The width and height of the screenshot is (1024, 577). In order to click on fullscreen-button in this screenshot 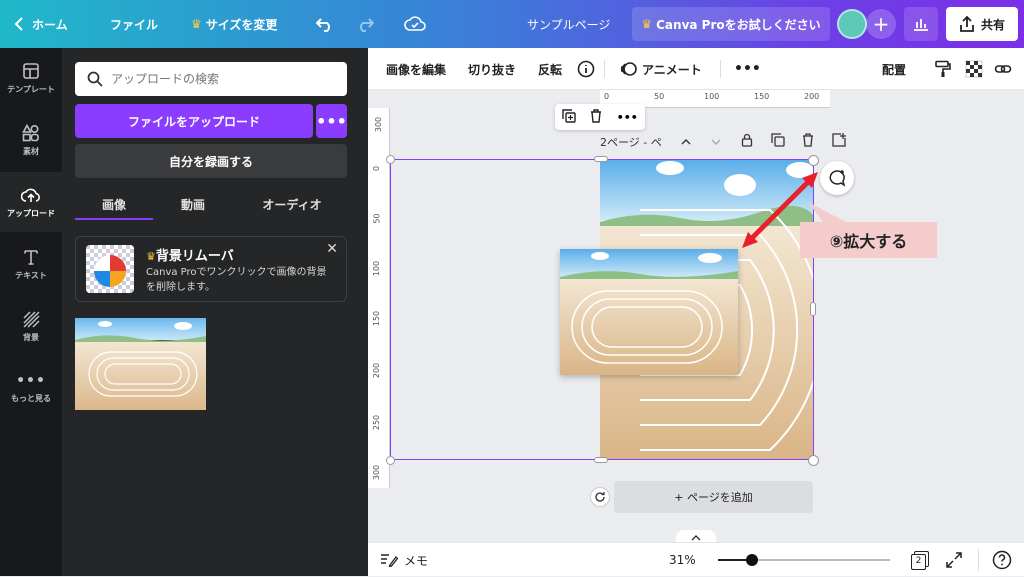, I will do `click(954, 560)`.